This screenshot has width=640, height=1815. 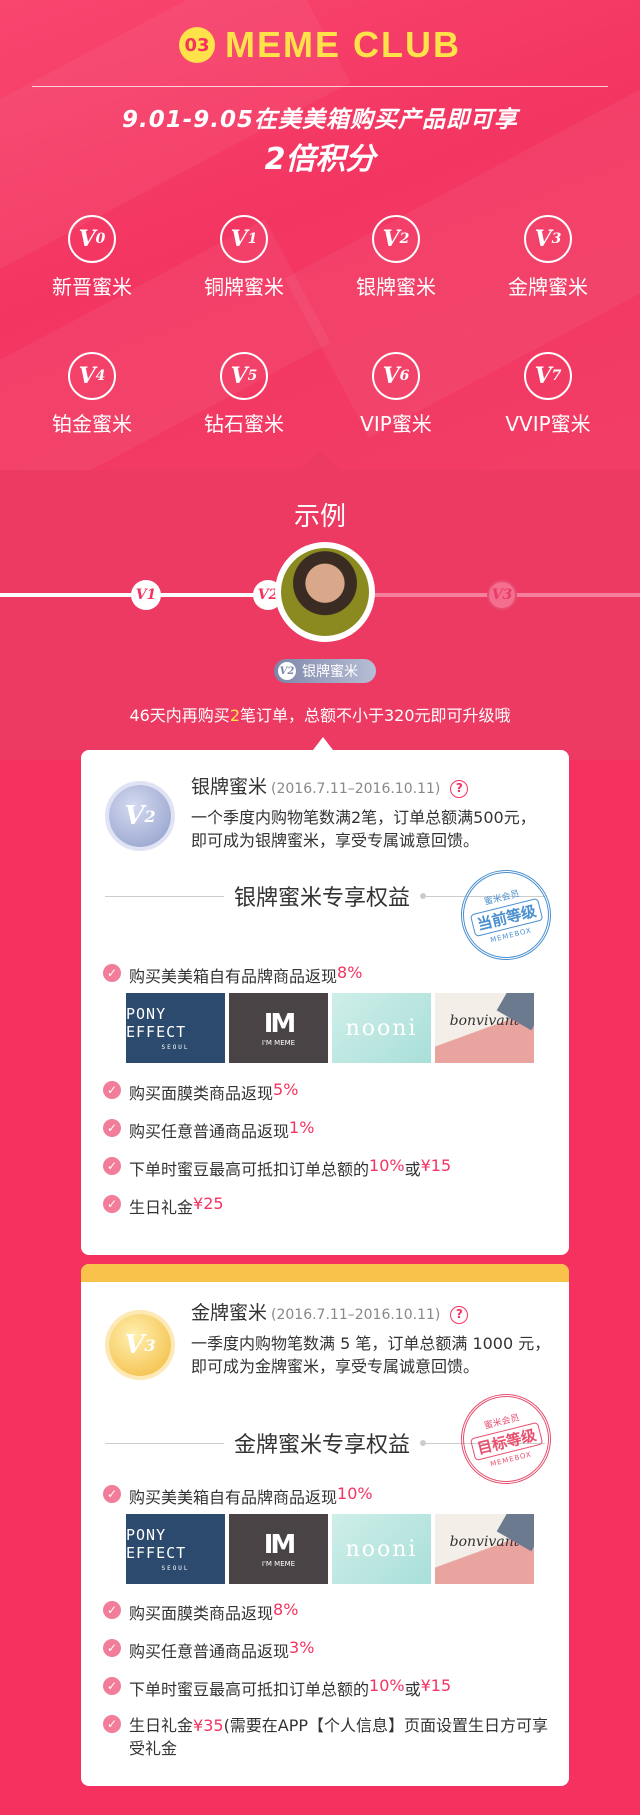 I want to click on level-item-v1: V1 铜牌蜜米, so click(x=244, y=257).